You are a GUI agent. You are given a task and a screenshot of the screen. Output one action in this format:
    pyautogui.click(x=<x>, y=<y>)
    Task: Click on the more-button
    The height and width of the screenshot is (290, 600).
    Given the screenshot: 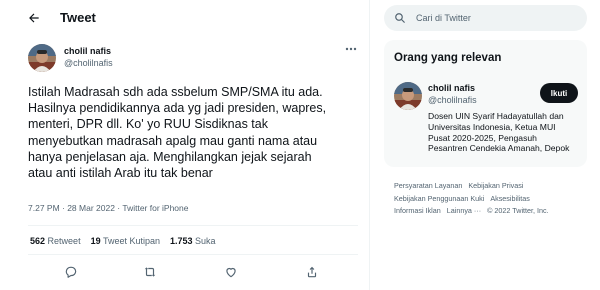 What is the action you would take?
    pyautogui.click(x=351, y=49)
    